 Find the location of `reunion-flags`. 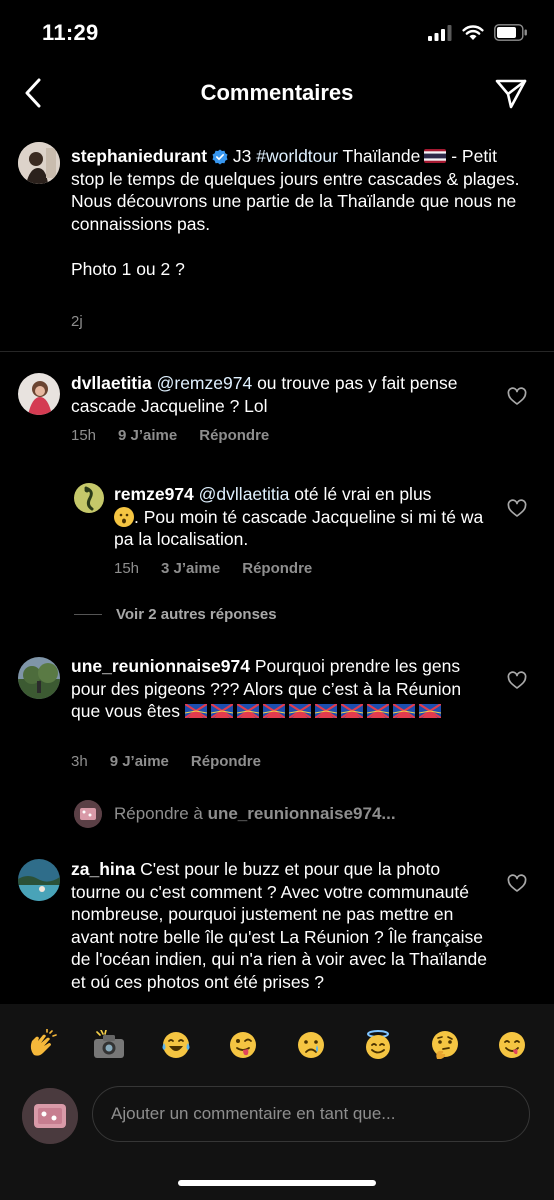

reunion-flags is located at coordinates (314, 711).